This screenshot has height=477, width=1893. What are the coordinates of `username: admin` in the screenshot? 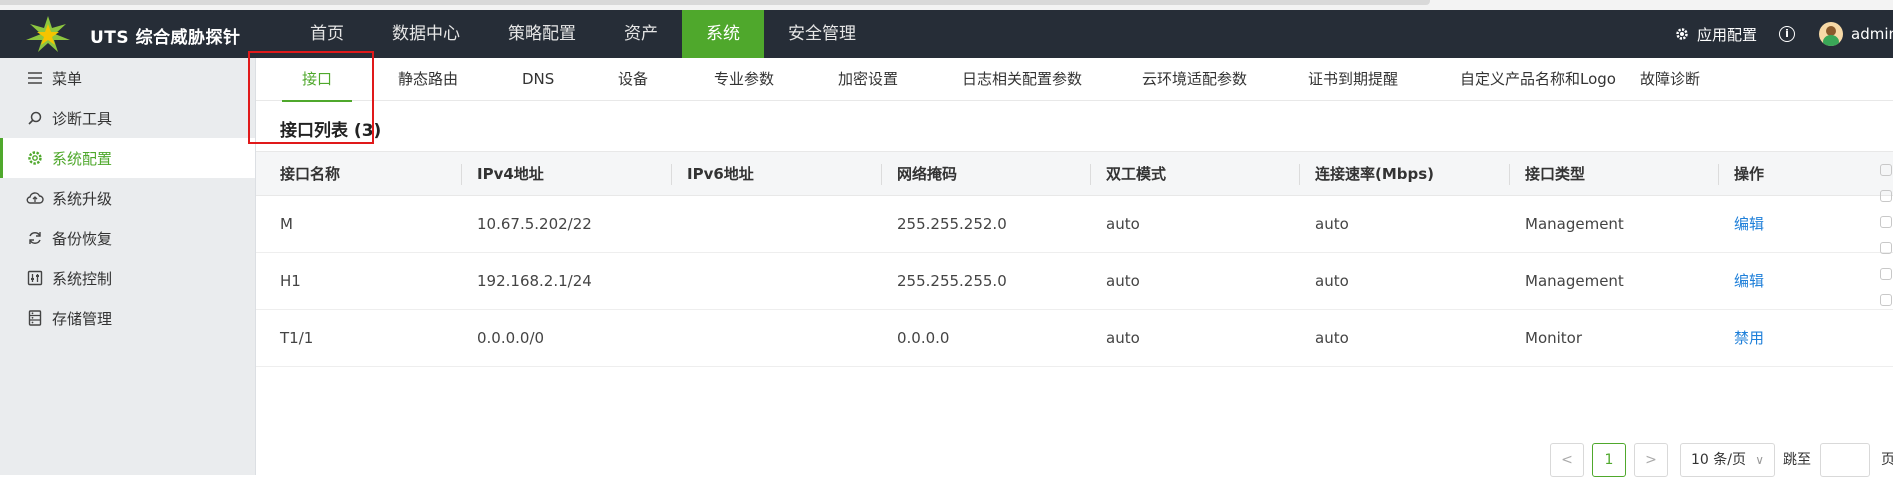 It's located at (1872, 34).